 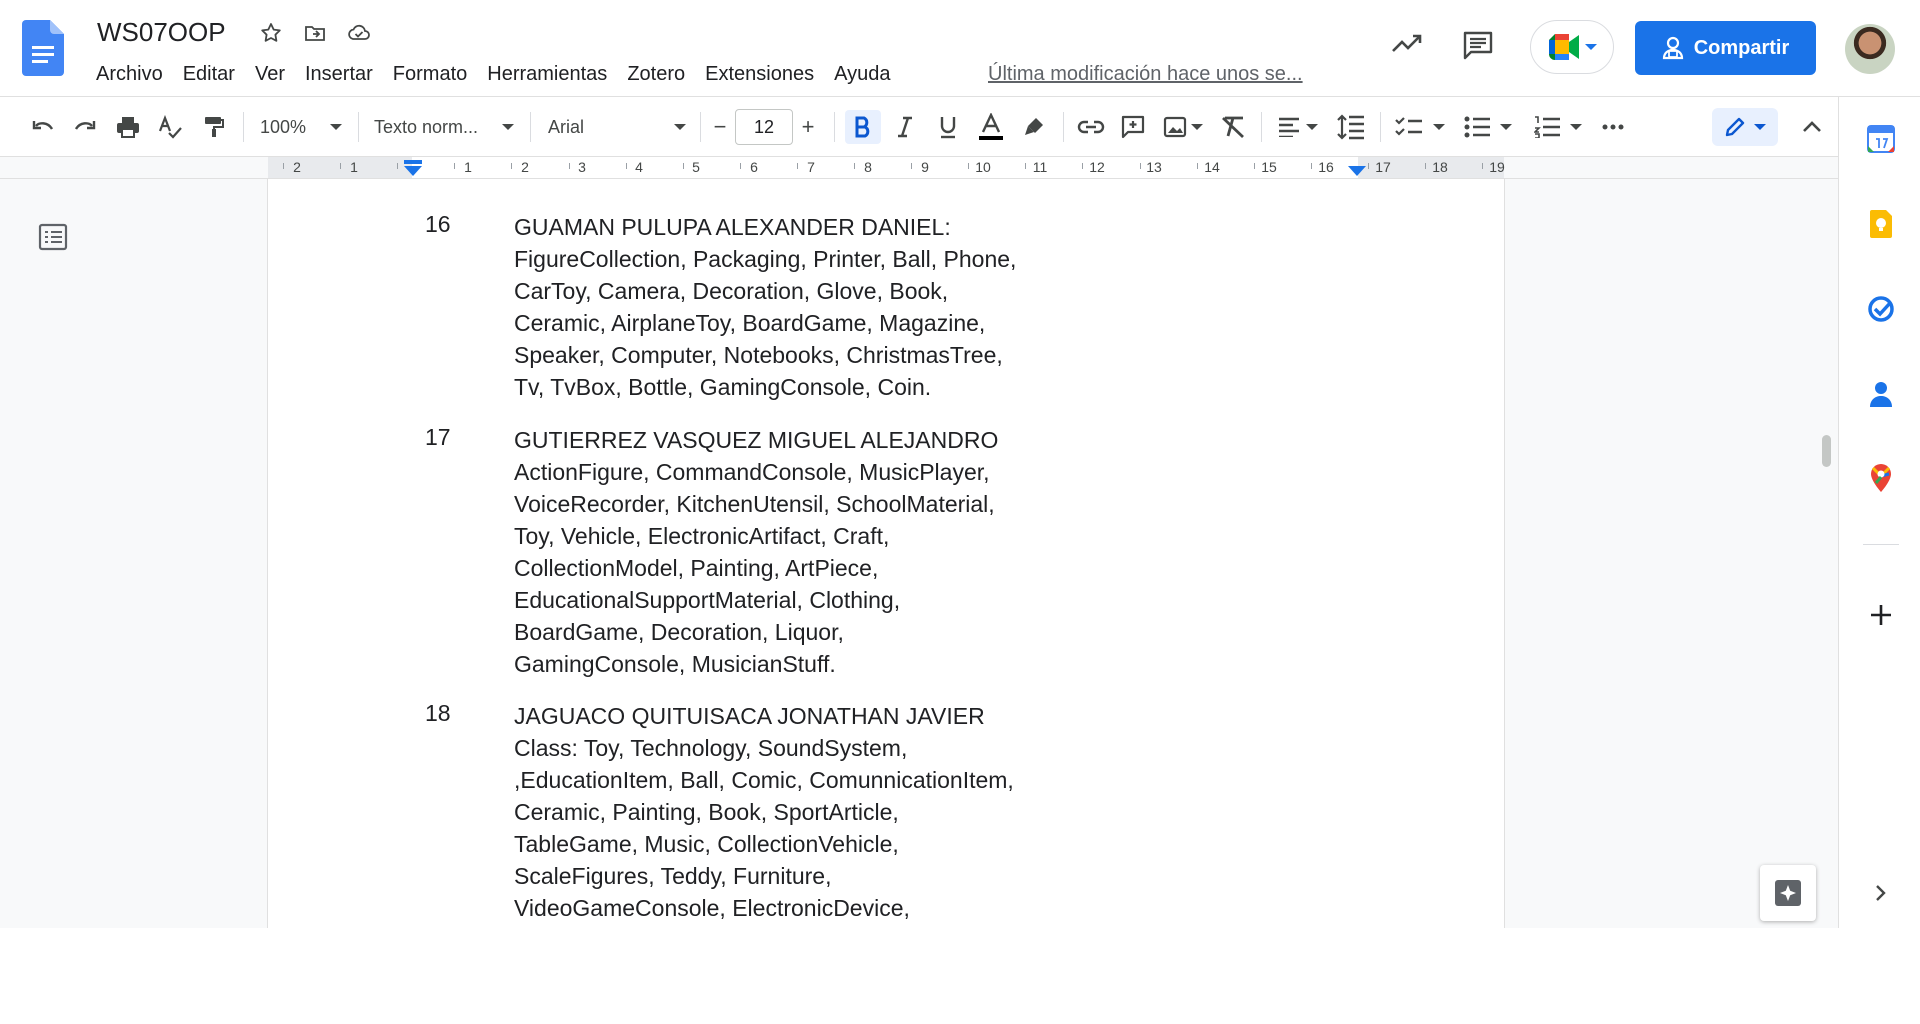 What do you see at coordinates (1558, 127) in the screenshot?
I see `numbered-list-button` at bounding box center [1558, 127].